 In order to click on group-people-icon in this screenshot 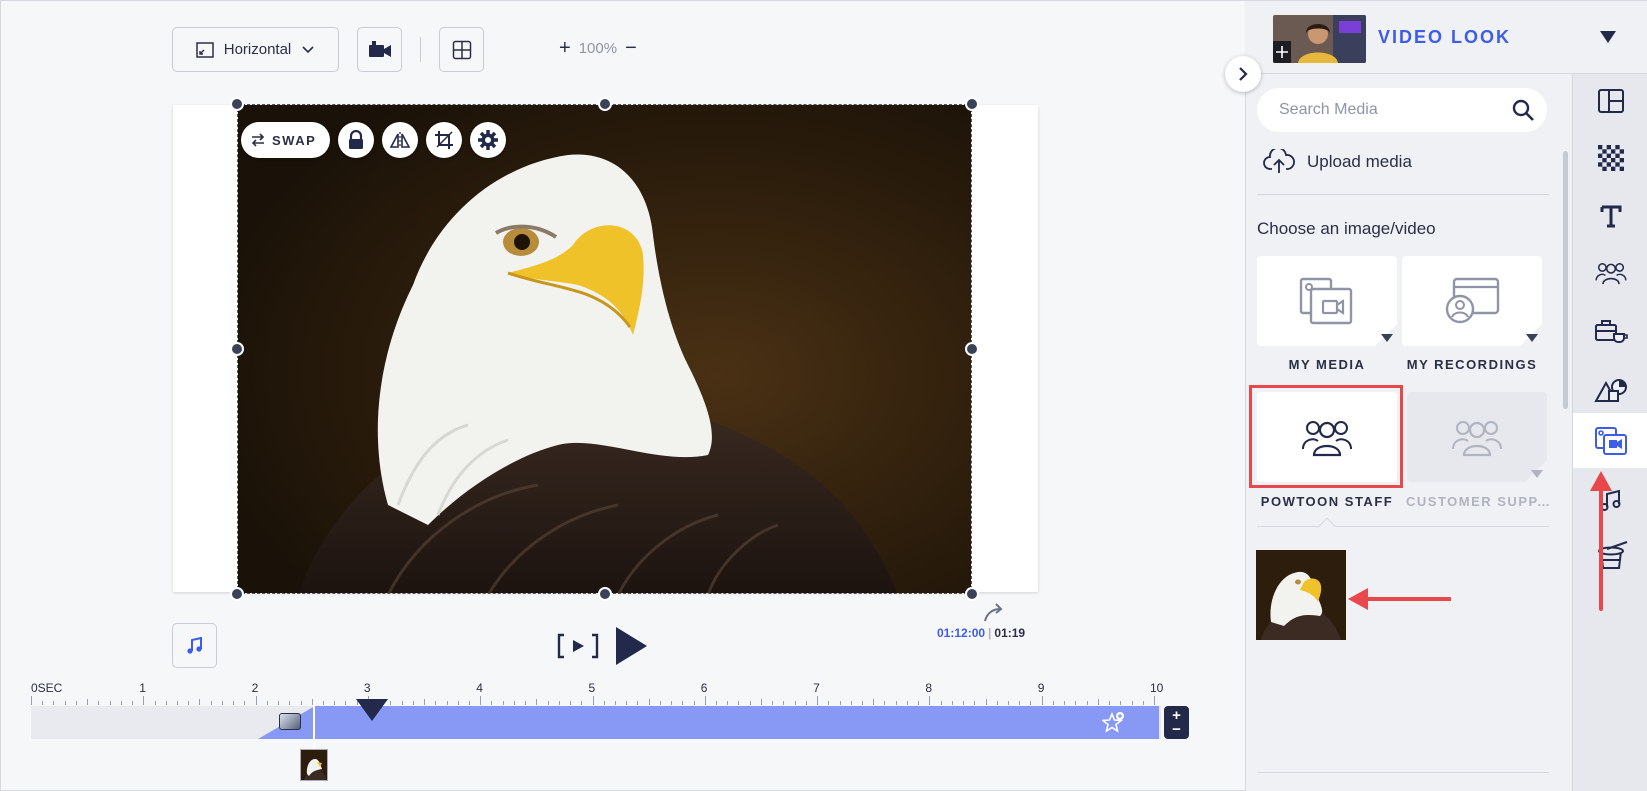, I will do `click(1477, 439)`.